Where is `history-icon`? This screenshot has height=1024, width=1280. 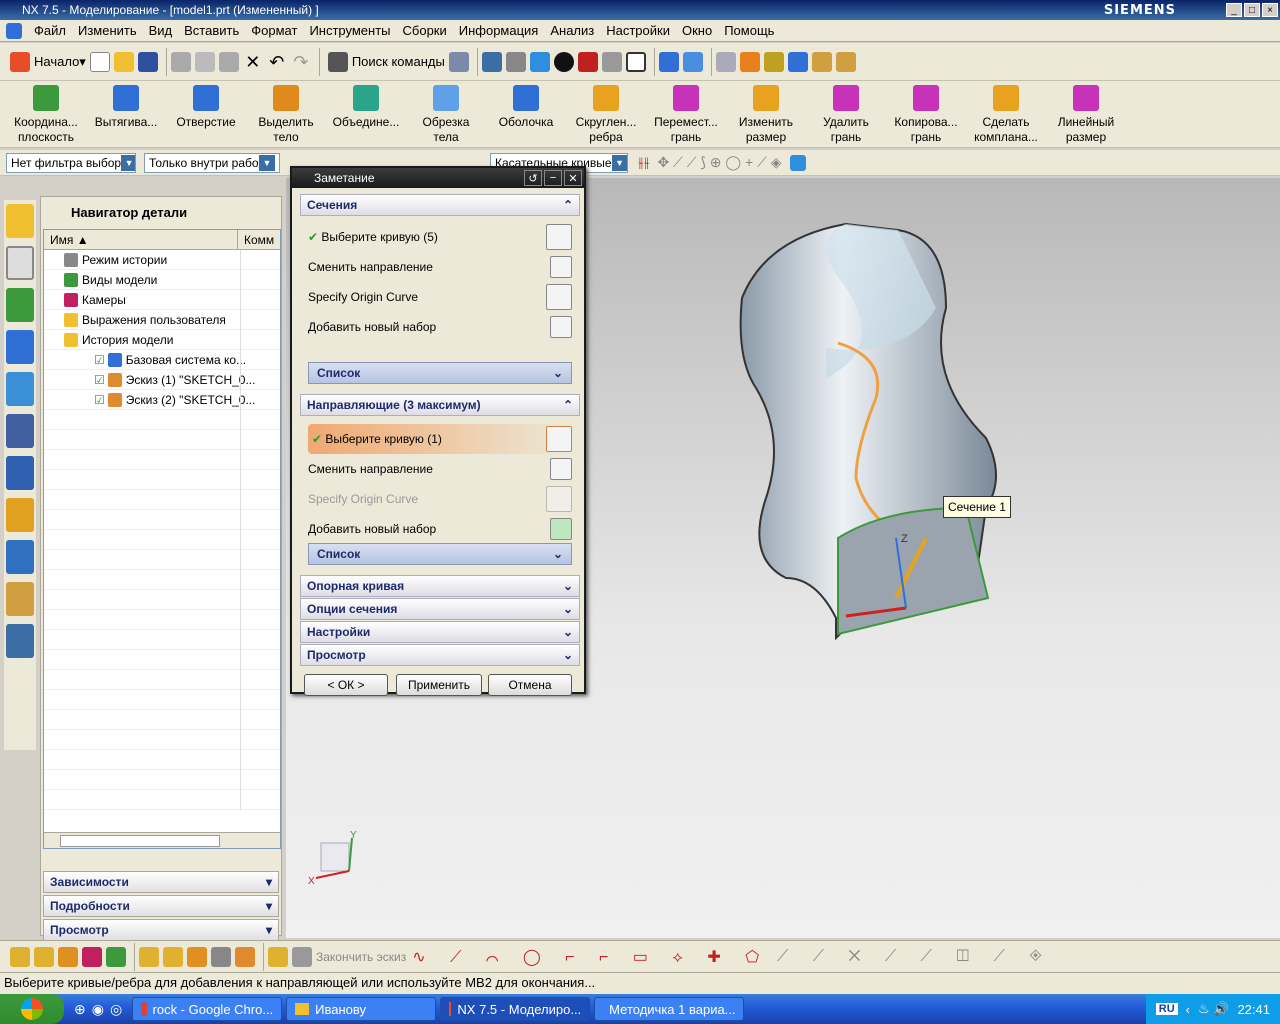 history-icon is located at coordinates (20, 431).